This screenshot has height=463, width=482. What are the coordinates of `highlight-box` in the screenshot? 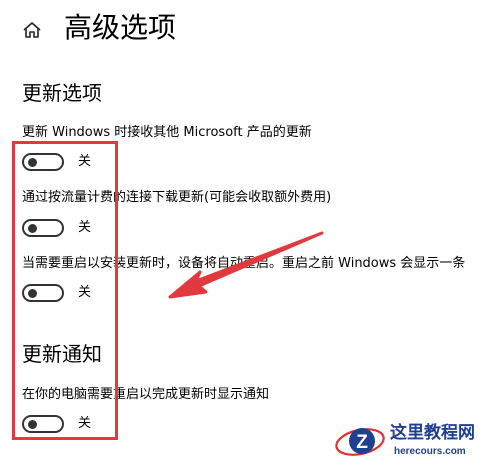 It's located at (65, 290).